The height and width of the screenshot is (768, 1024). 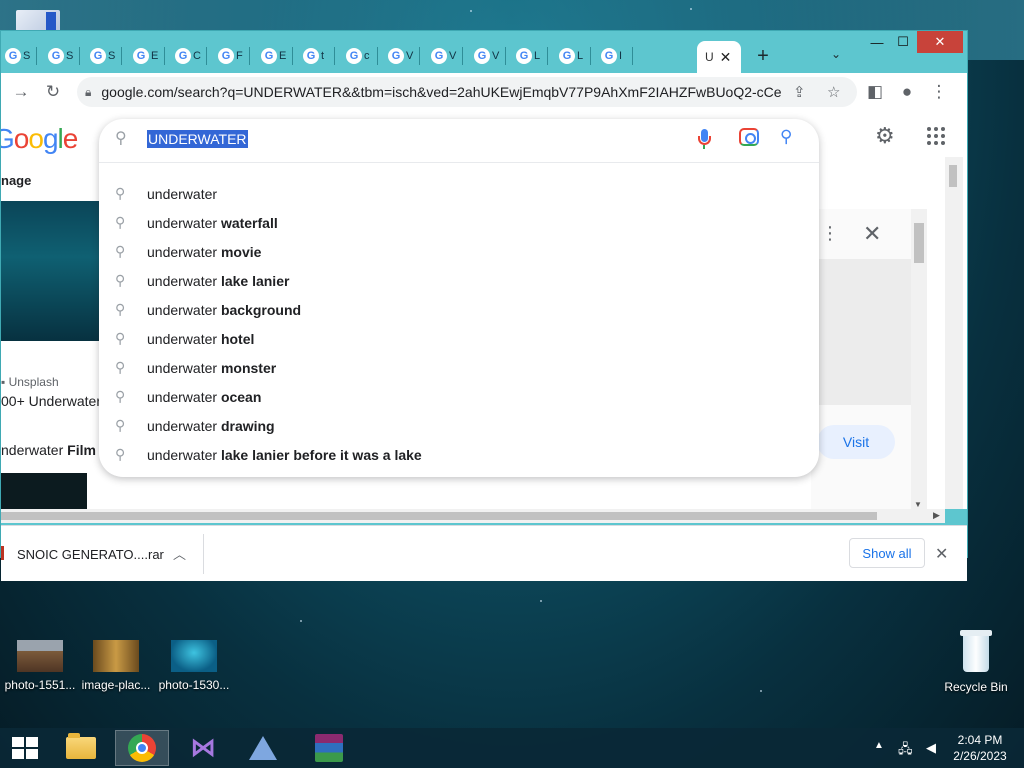 What do you see at coordinates (940, 42) in the screenshot?
I see `close-window-button: ✕` at bounding box center [940, 42].